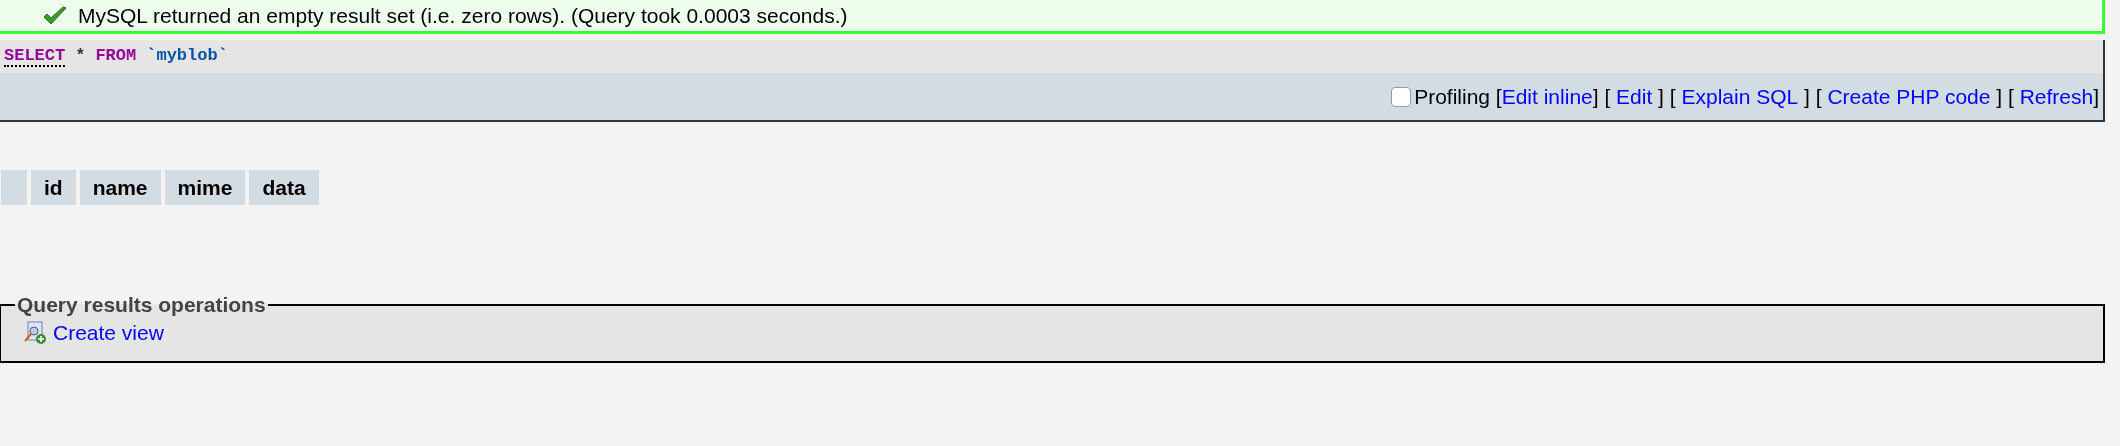 Image resolution: width=2120 pixels, height=446 pixels. What do you see at coordinates (55, 15) in the screenshot?
I see `checkmark-icon` at bounding box center [55, 15].